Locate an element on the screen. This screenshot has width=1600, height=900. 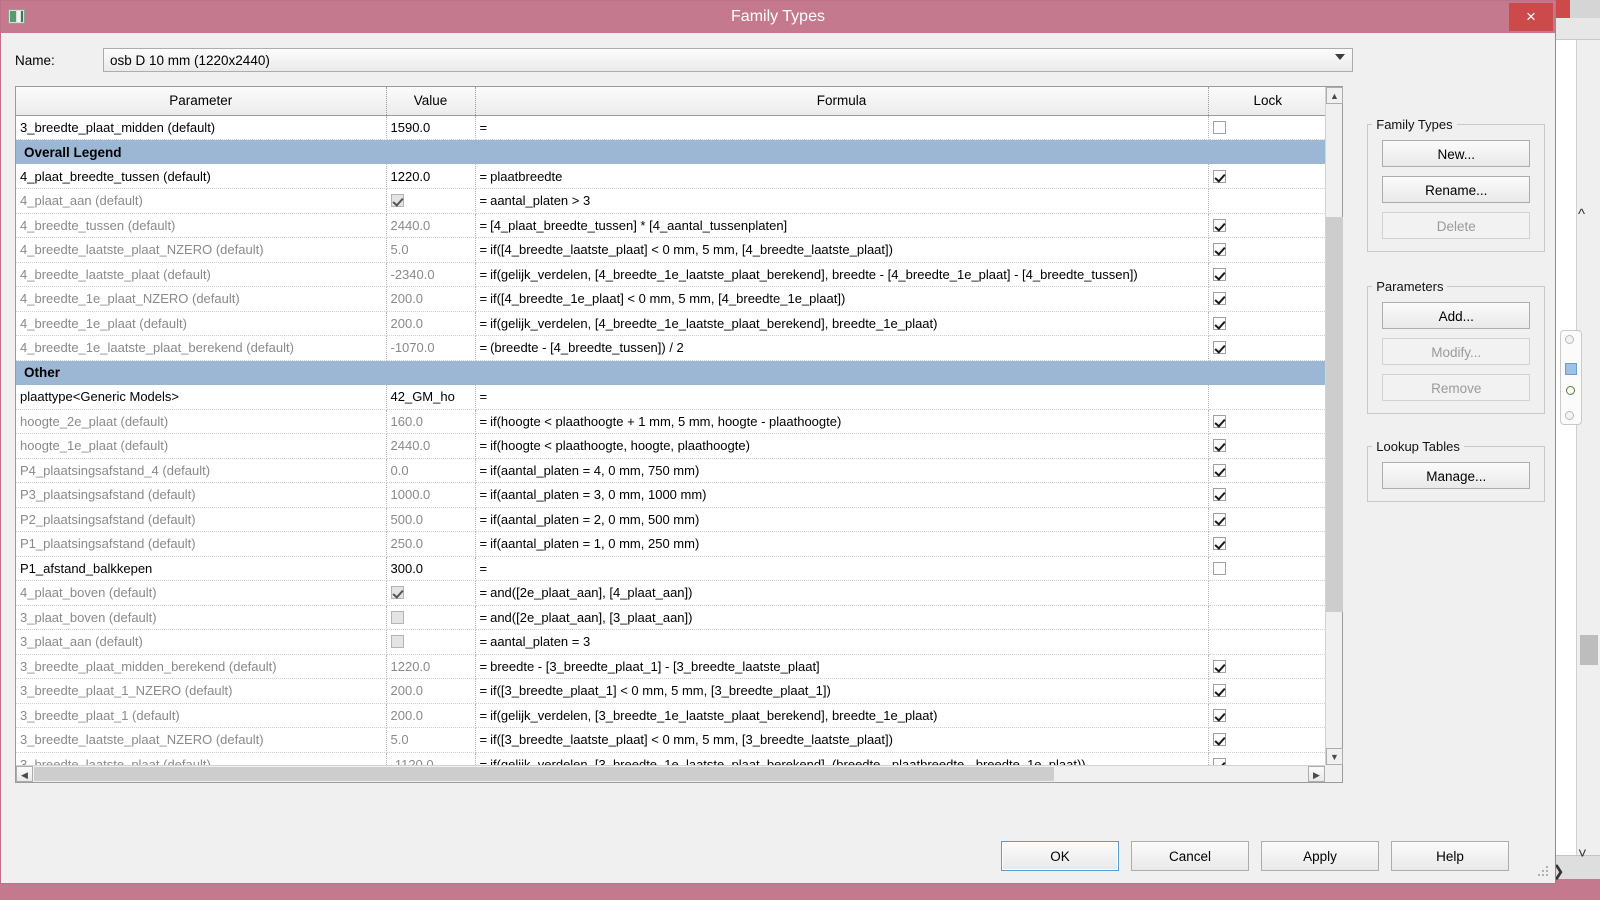
cell-value: 160.0 is located at coordinates (431, 421).